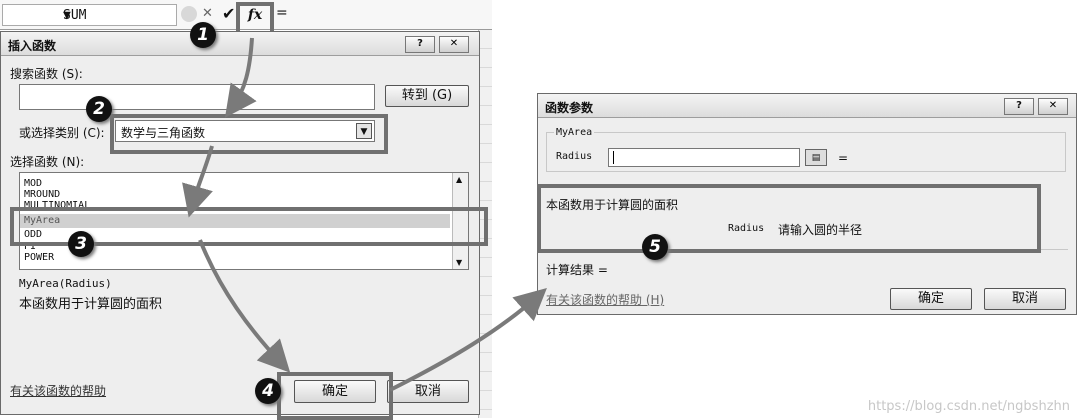 The height and width of the screenshot is (420, 1078). Describe the element at coordinates (655, 247) in the screenshot. I see `step-badge-5: 5` at that location.